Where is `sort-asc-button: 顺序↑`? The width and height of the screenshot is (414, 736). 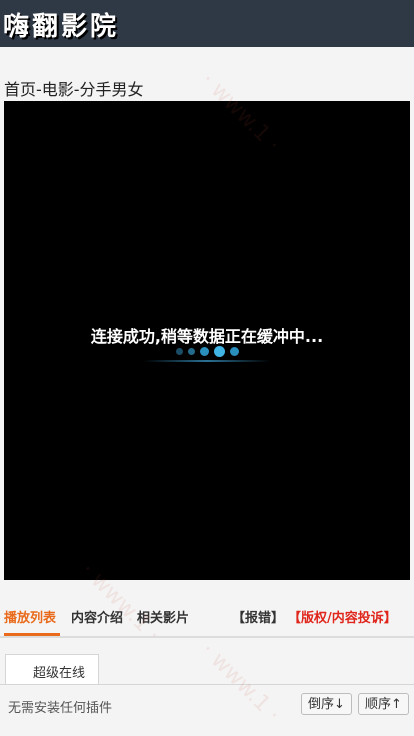 sort-asc-button: 顺序↑ is located at coordinates (383, 704).